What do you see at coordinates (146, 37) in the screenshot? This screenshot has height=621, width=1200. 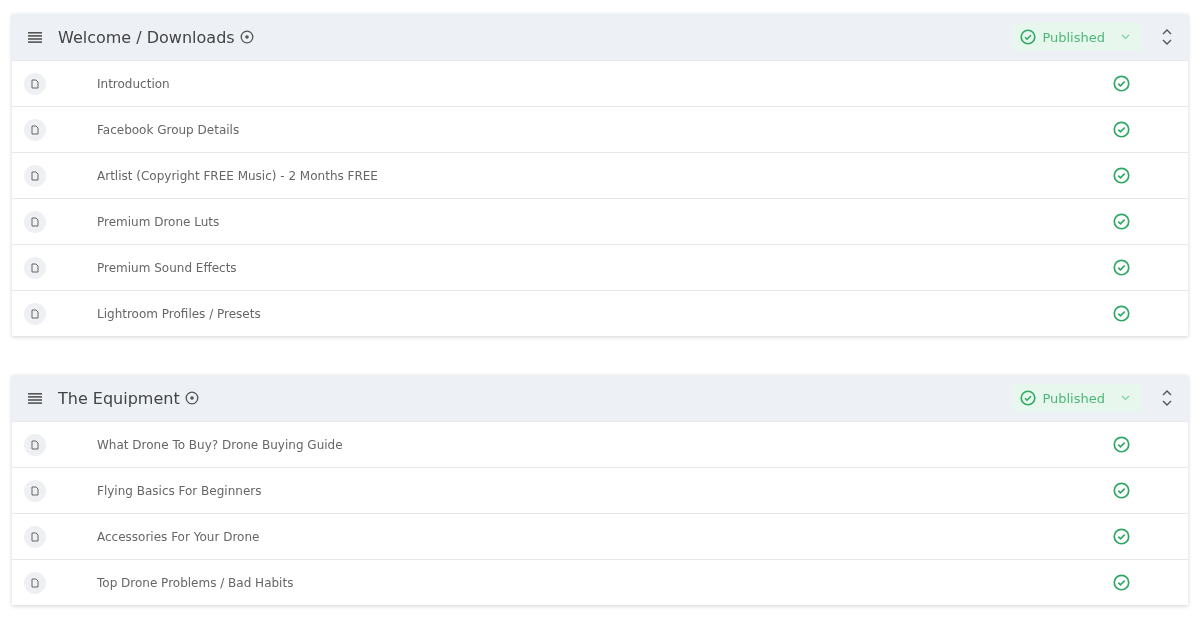 I see `section-title: Welcome / Downloads` at bounding box center [146, 37].